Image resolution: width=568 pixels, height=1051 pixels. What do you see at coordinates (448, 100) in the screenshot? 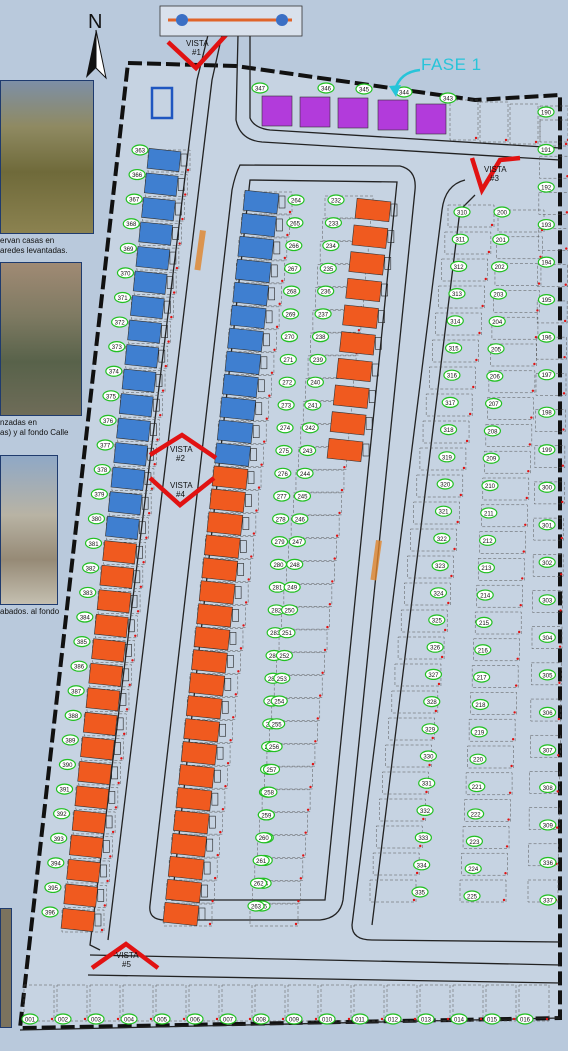
I see `lot-number: 343` at bounding box center [448, 100].